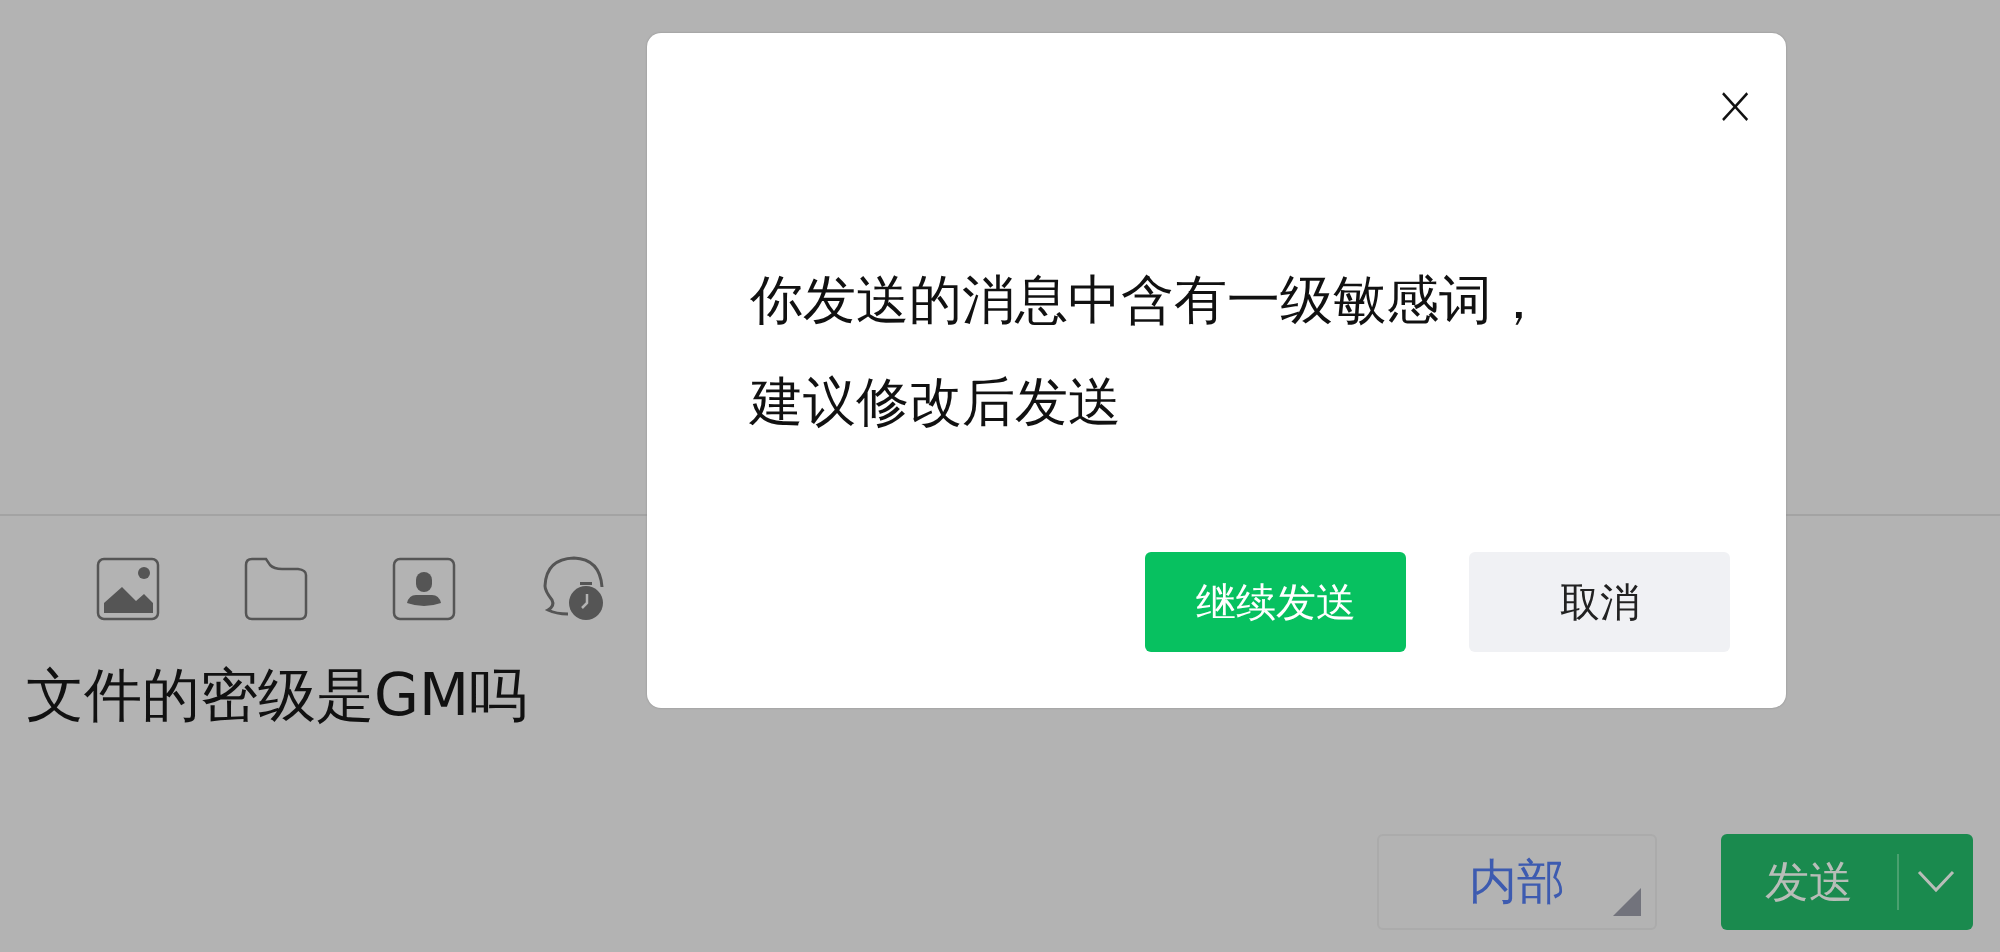  What do you see at coordinates (1517, 882) in the screenshot?
I see `security-level-dropdown: 内部` at bounding box center [1517, 882].